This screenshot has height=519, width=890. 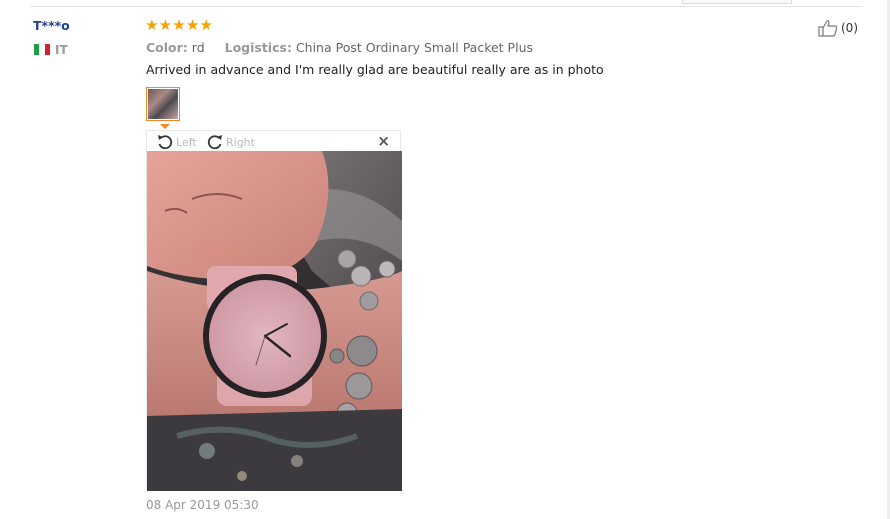 I want to click on rotate-right-label: Right, so click(x=240, y=142).